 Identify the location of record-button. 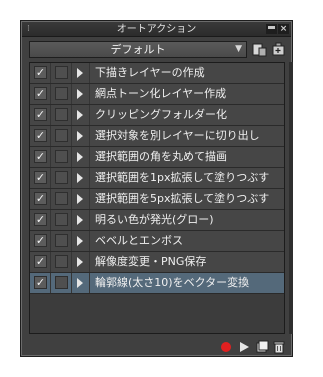
(226, 346).